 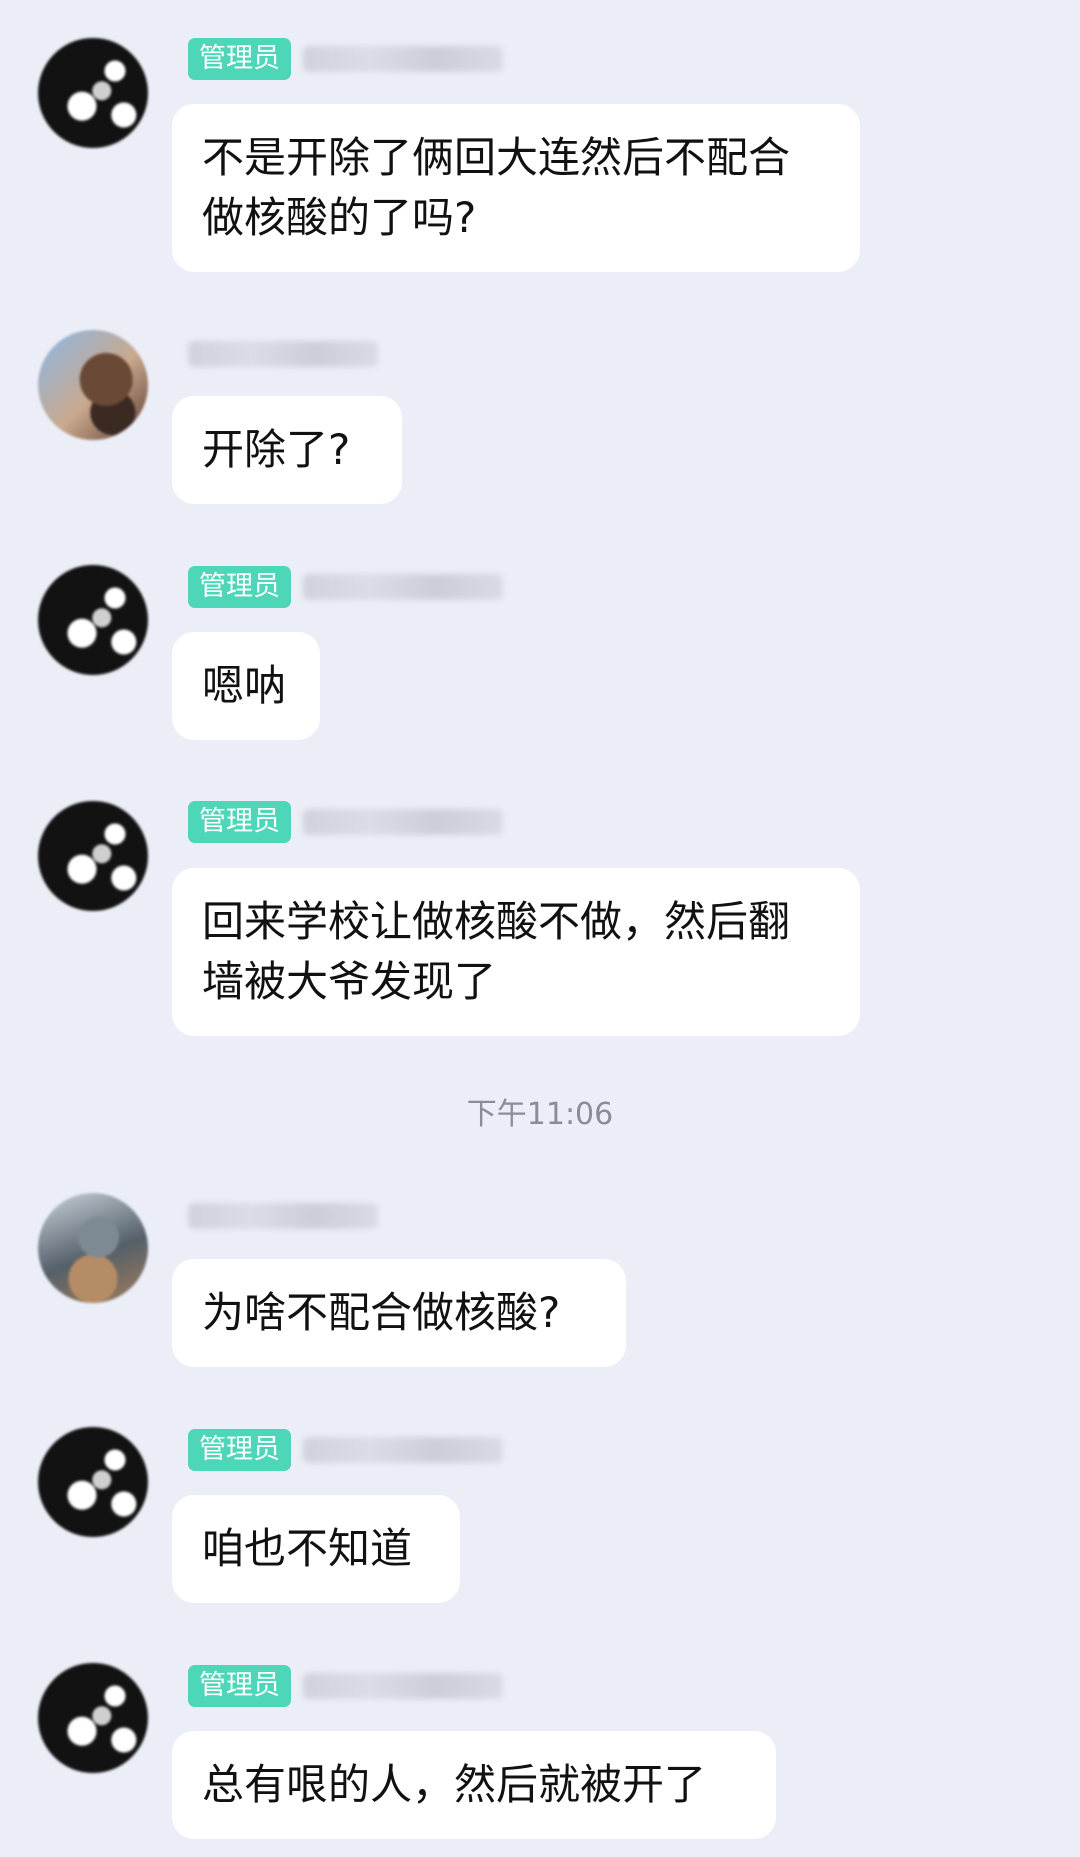 I want to click on message-bubble: 回来学校让做核酸不做，然后翻墙被大爷发现了, so click(x=516, y=952).